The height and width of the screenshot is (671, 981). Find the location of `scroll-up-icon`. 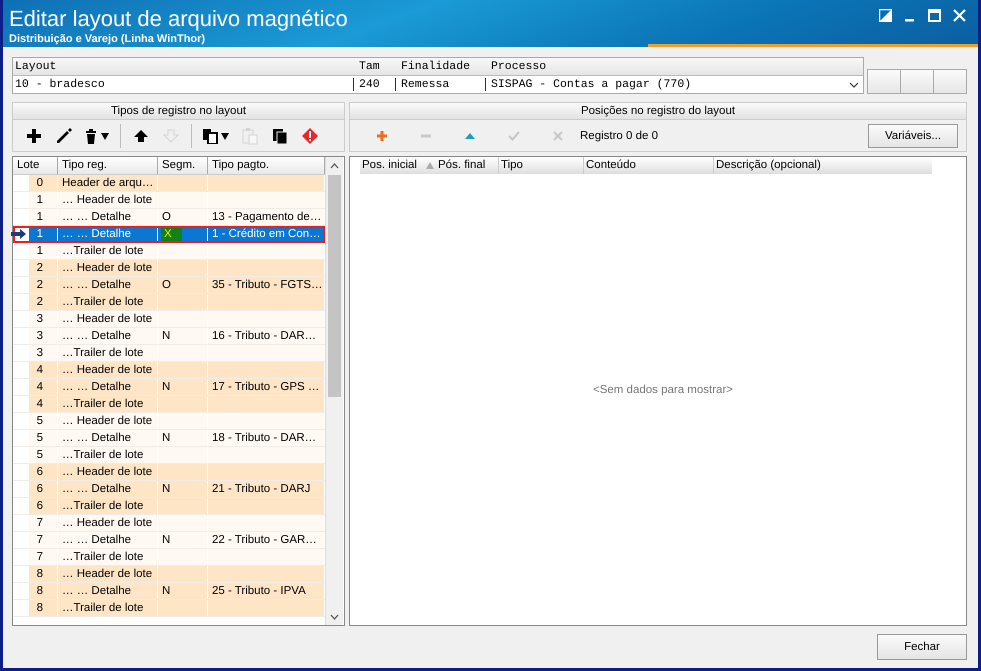

scroll-up-icon is located at coordinates (334, 166).